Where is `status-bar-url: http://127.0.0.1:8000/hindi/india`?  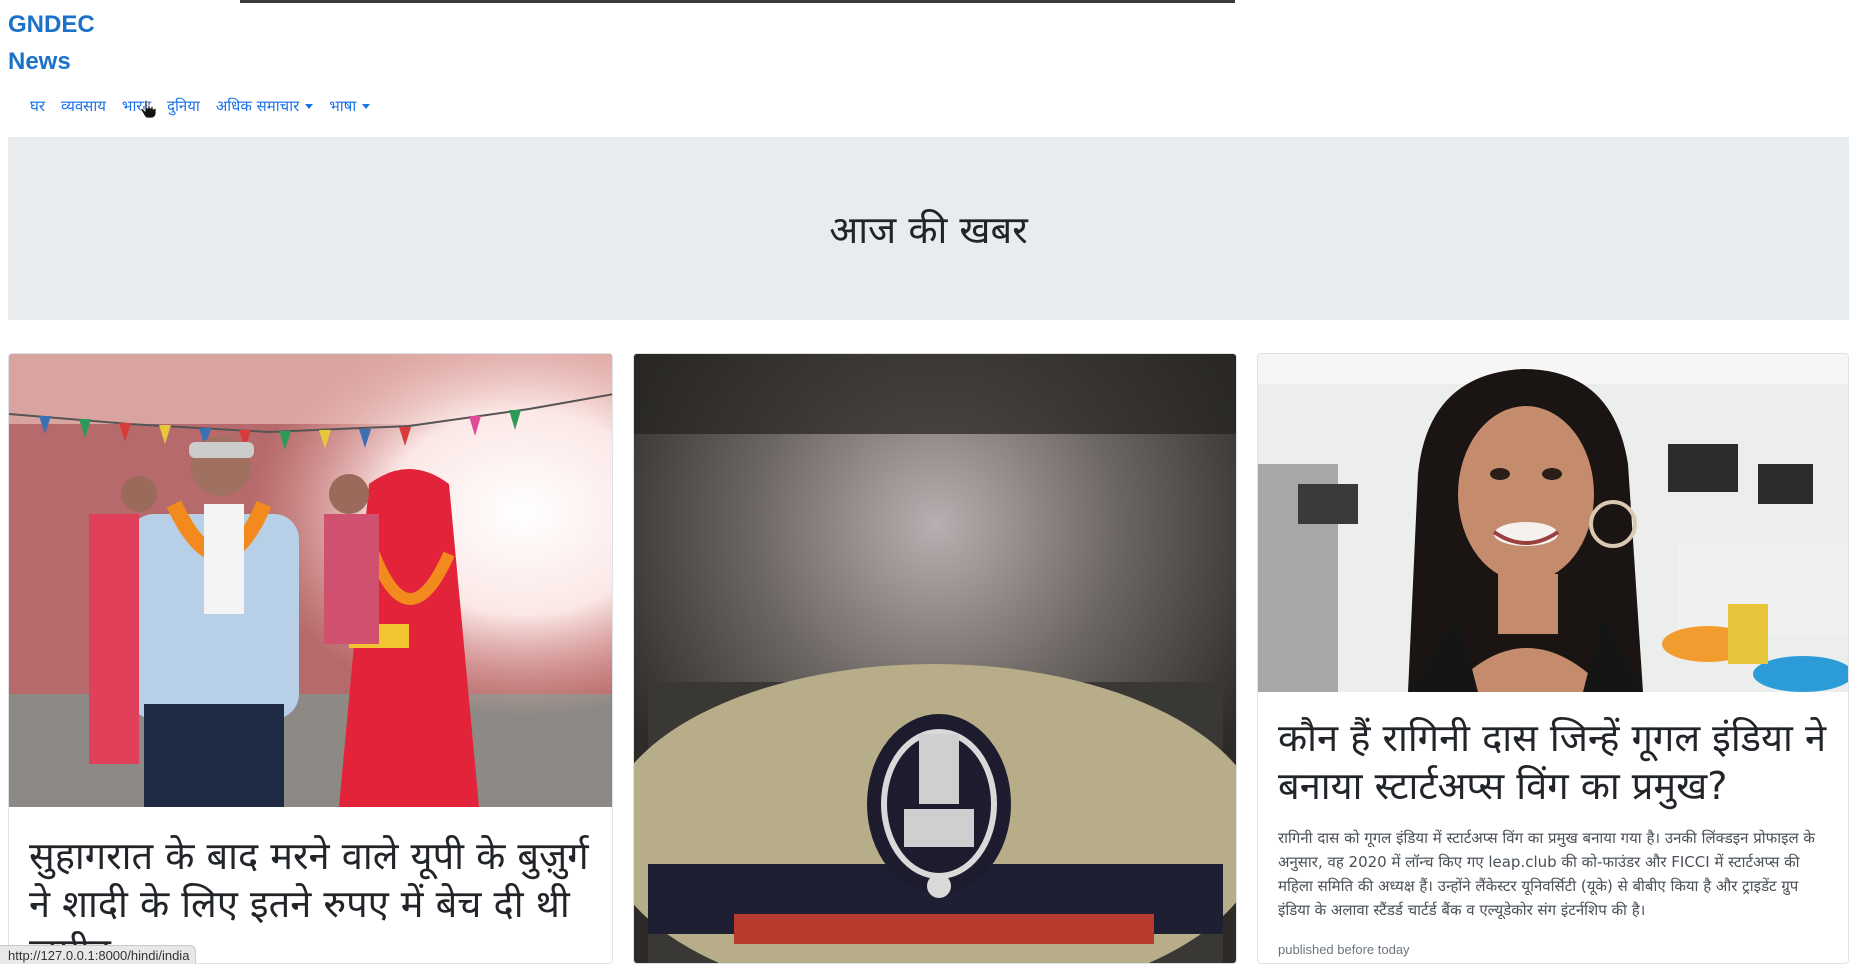
status-bar-url: http://127.0.0.1:8000/hindi/india is located at coordinates (98, 954).